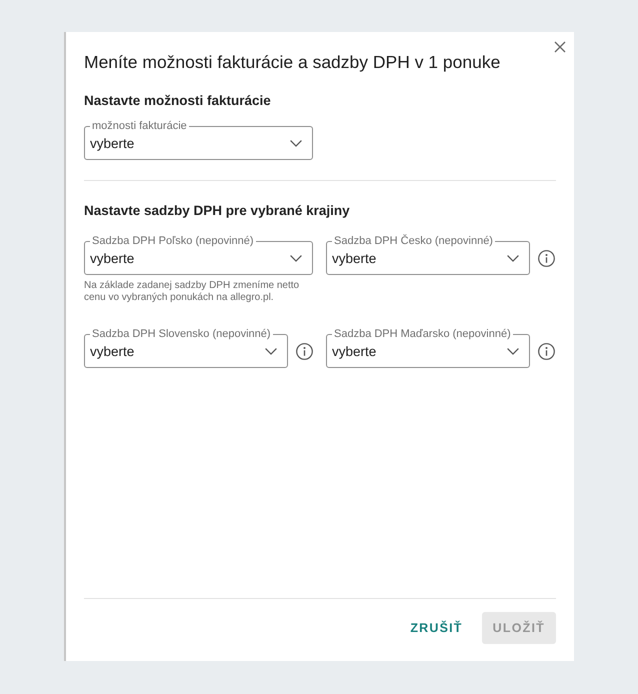 The width and height of the screenshot is (638, 694). Describe the element at coordinates (292, 62) in the screenshot. I see `dialog-title: Meníte možnosti fakturácie a sadzby DPH v 1 ponuke` at that location.